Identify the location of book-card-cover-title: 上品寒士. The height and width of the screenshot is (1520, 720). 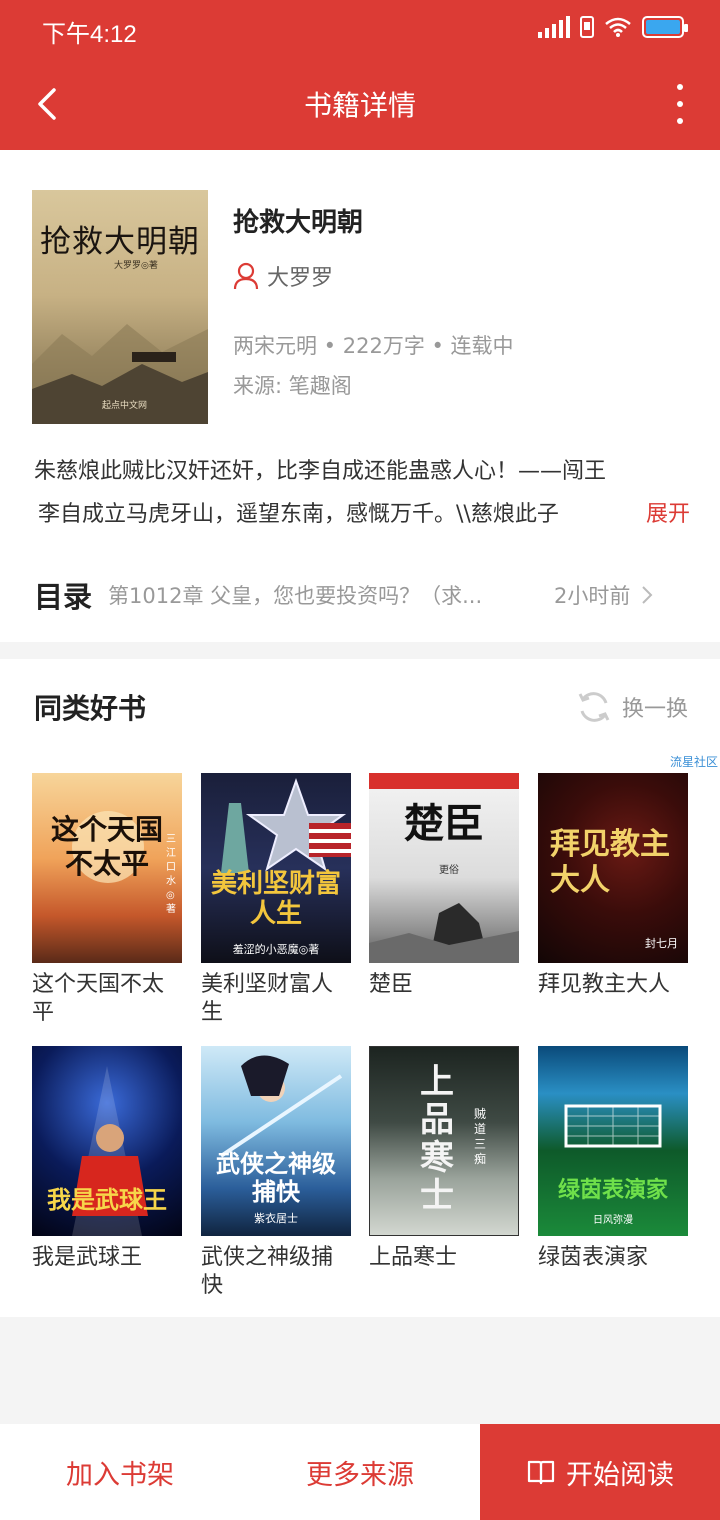
(437, 1139).